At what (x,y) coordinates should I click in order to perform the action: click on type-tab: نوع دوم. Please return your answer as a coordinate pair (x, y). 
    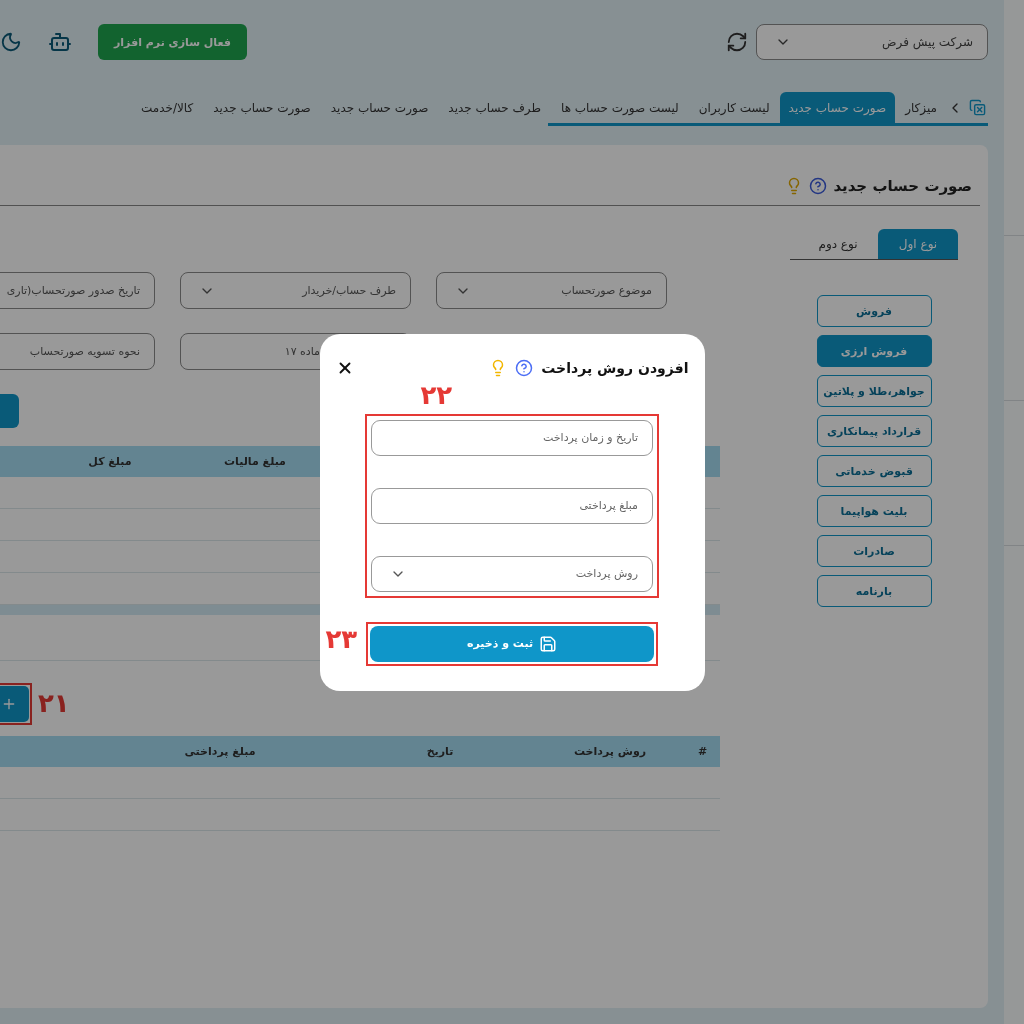
    Looking at the image, I should click on (838, 244).